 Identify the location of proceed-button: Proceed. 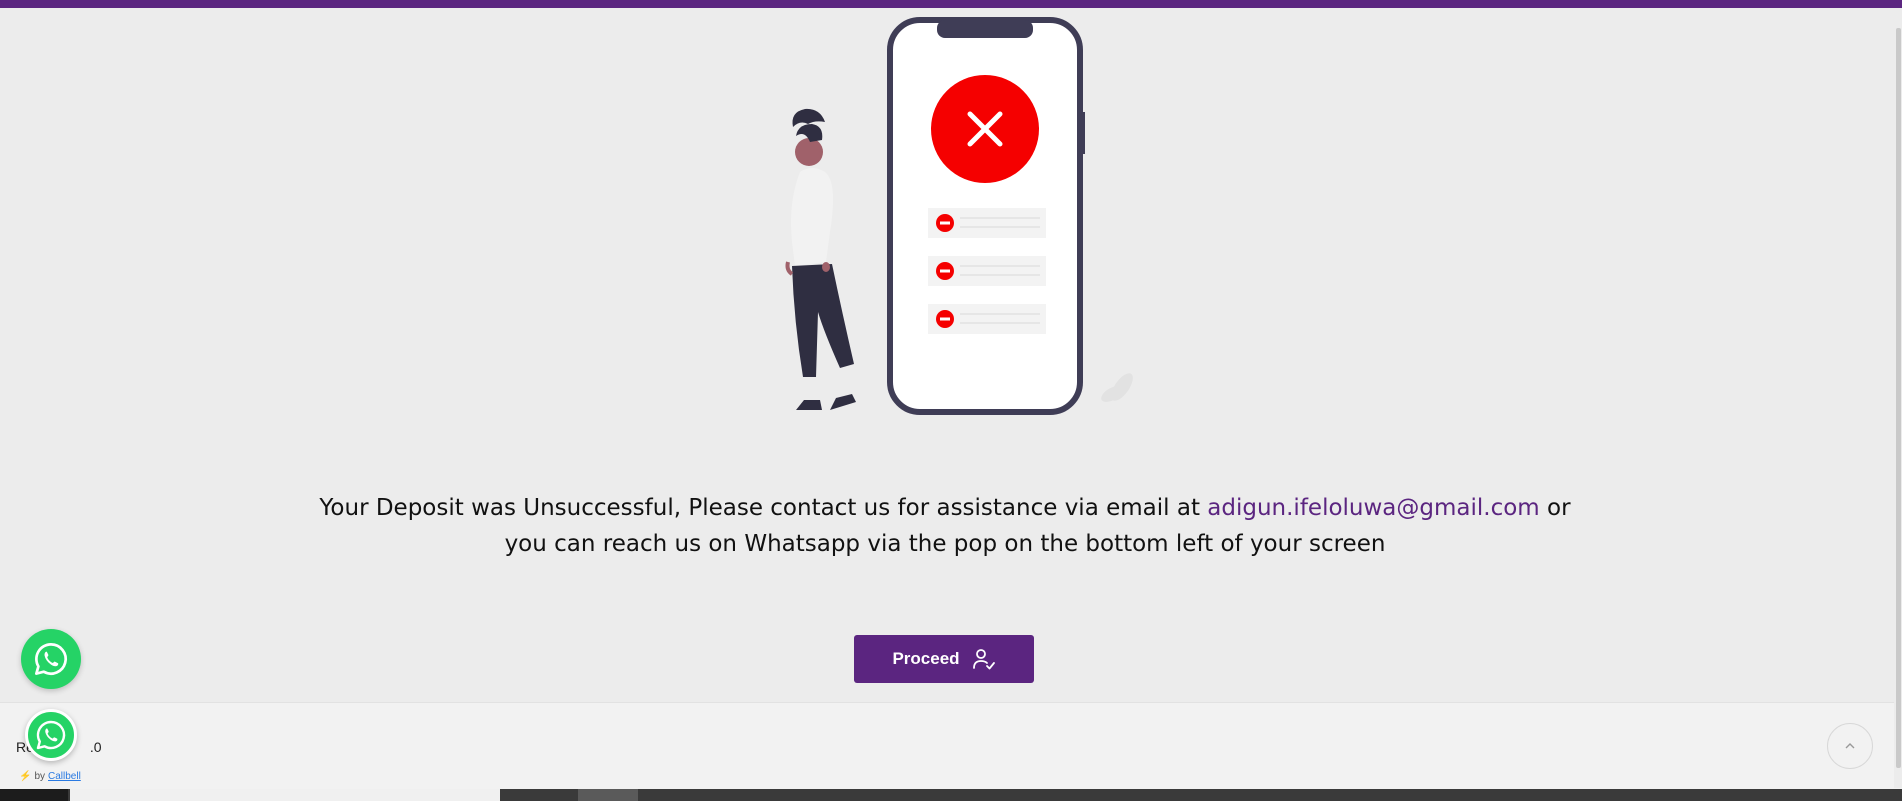
(944, 659).